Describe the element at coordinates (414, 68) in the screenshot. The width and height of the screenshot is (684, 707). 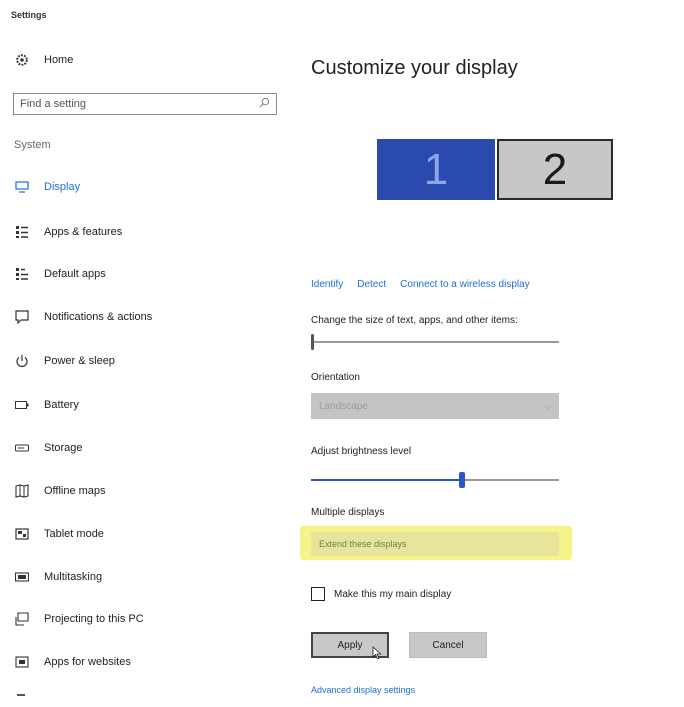
I see `page-title: Customize your display` at that location.